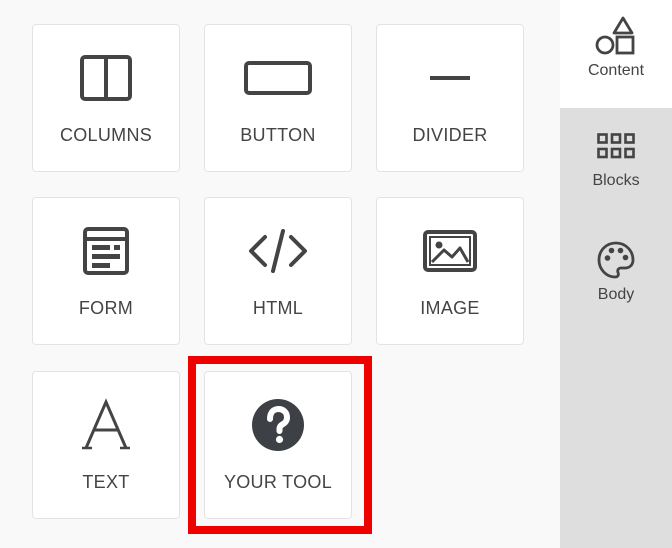  What do you see at coordinates (450, 308) in the screenshot?
I see `tool-label: IMAGE` at bounding box center [450, 308].